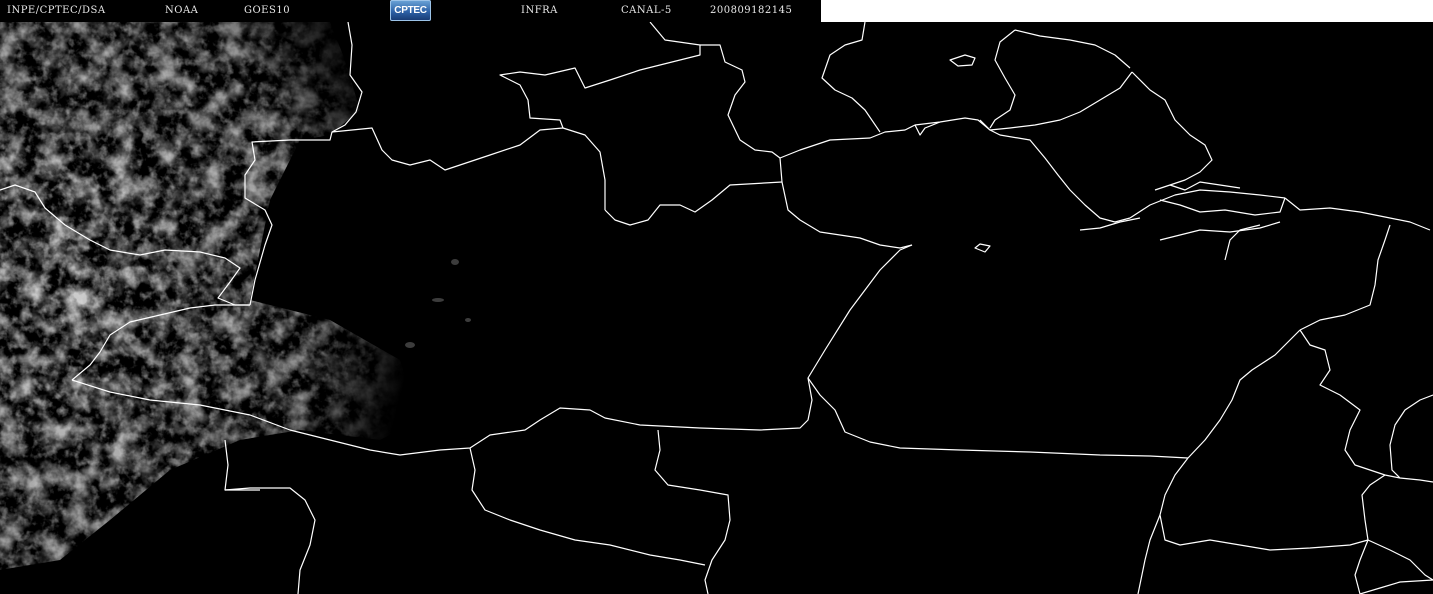 The width and height of the screenshot is (1433, 594). I want to click on source-label: INPE/CPTEC/DSA, so click(56, 10).